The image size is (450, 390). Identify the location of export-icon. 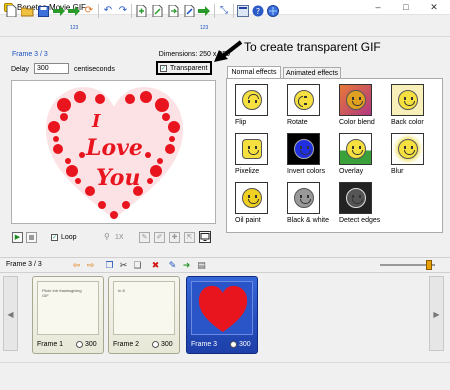
(59, 11).